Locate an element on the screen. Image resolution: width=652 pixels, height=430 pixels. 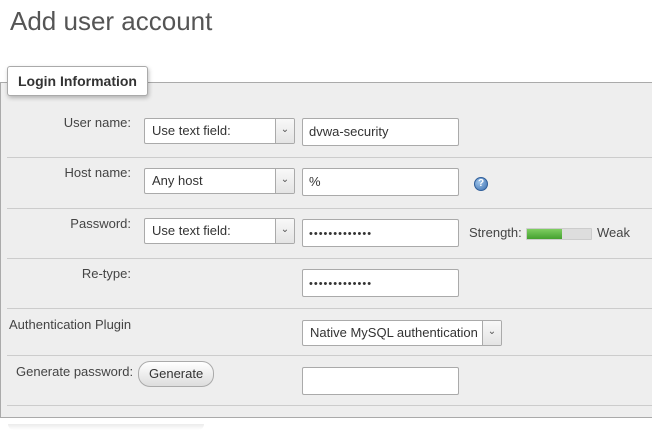
username-label: User name: is located at coordinates (97, 122).